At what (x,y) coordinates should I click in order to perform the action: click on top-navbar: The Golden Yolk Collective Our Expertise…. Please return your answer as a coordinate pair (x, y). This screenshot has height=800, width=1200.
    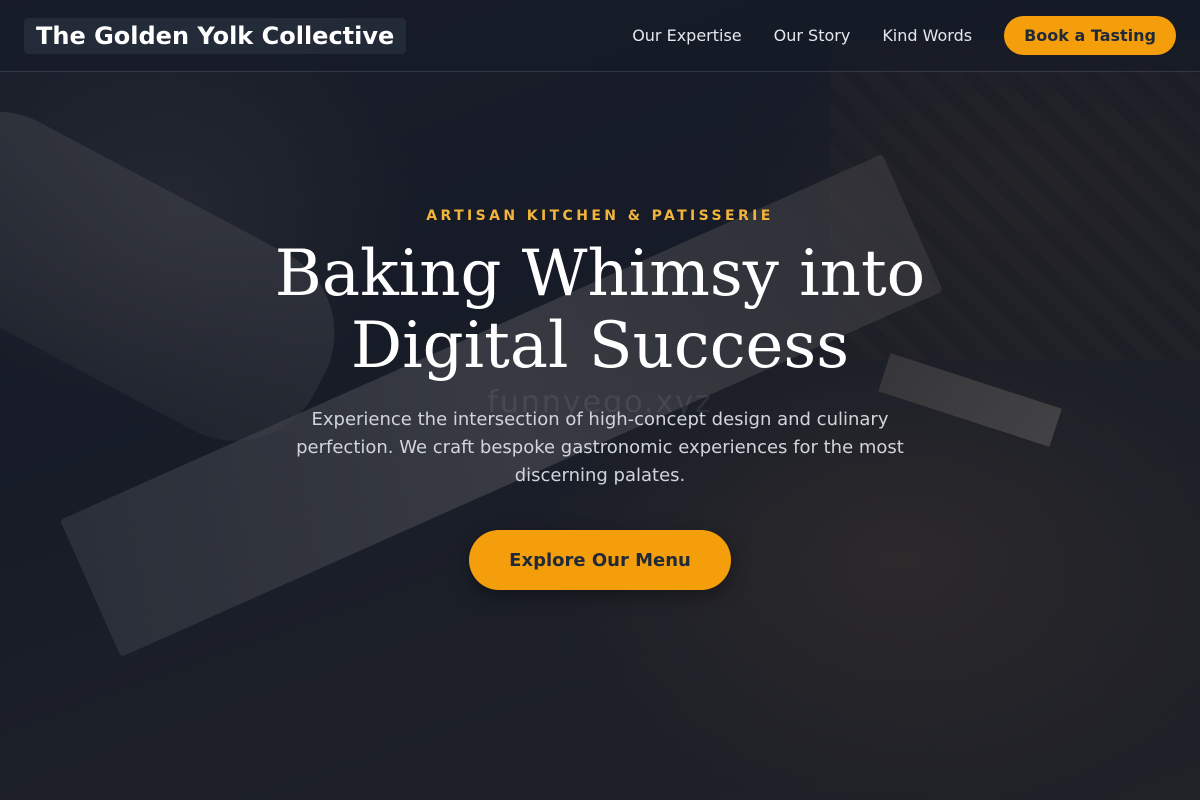
    Looking at the image, I should click on (600, 36).